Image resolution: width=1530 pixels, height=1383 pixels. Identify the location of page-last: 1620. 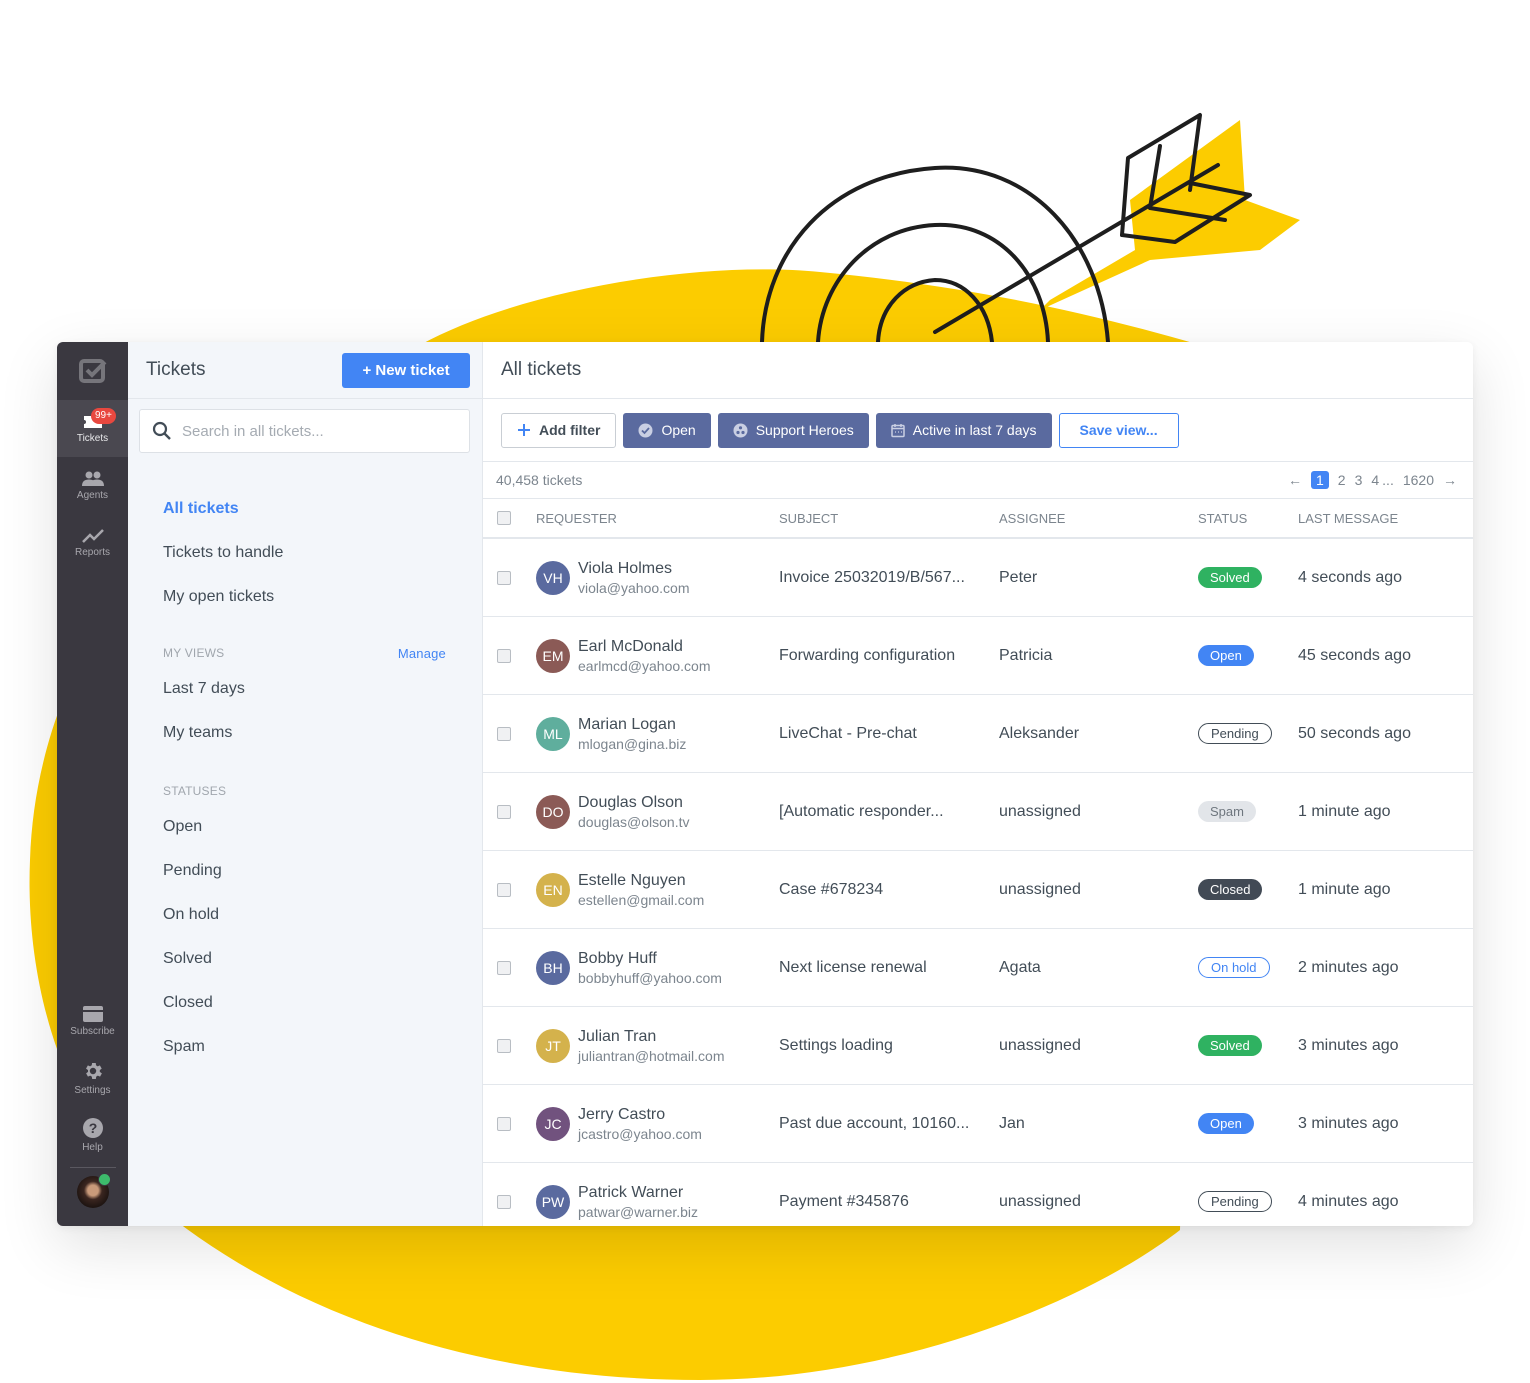
(1418, 480).